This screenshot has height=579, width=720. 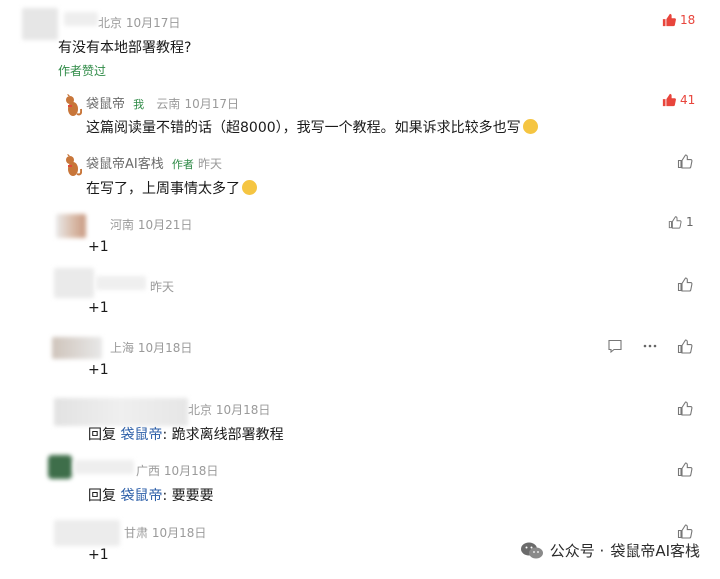 I want to click on grimace-emoji-icon, so click(x=249, y=187).